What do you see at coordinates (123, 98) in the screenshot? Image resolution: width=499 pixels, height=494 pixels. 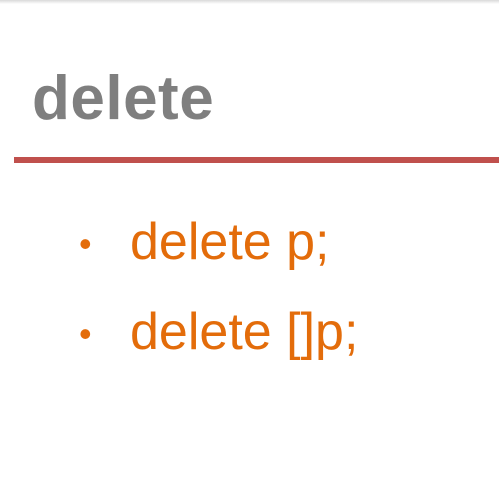 I see `slide-title: delete` at bounding box center [123, 98].